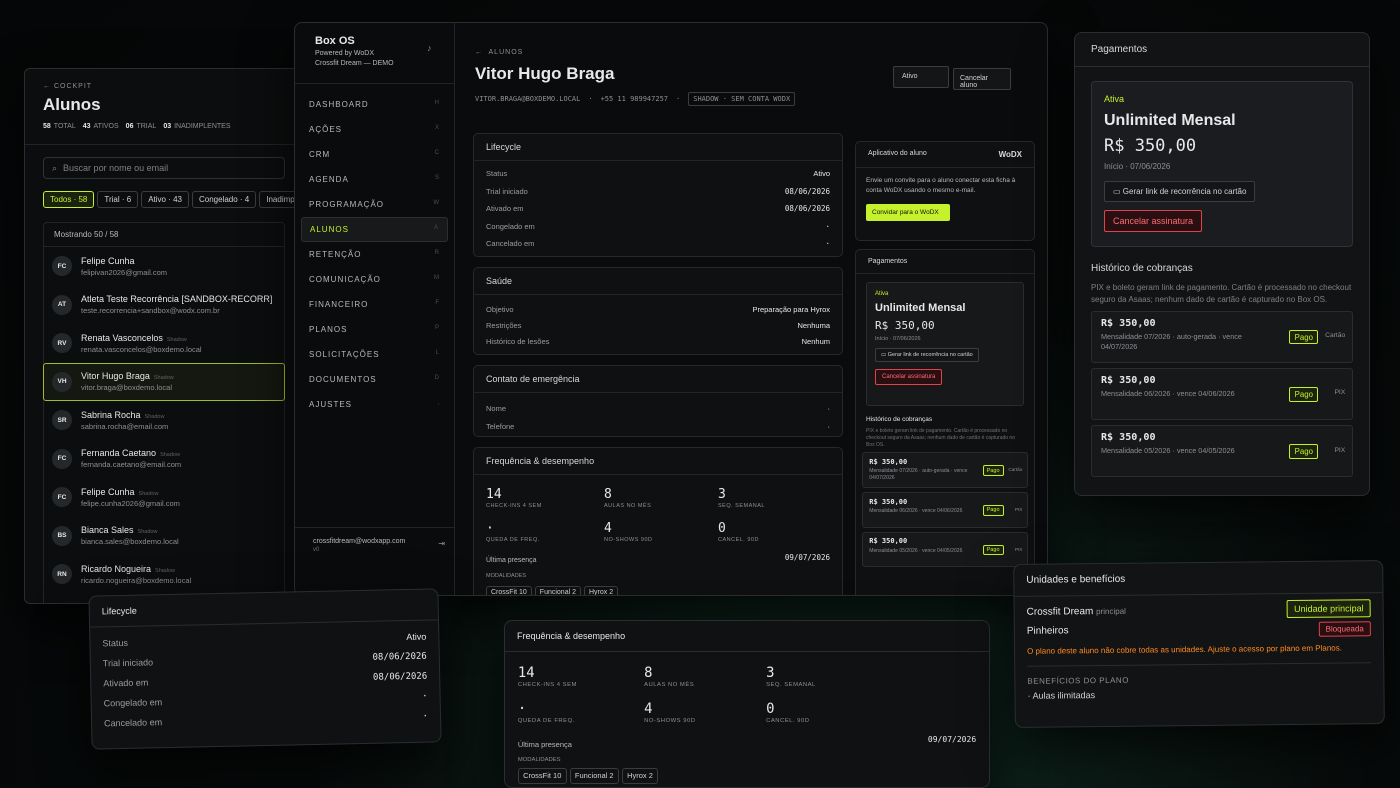  What do you see at coordinates (441, 543) in the screenshot?
I see `logout-icon: ⇥` at bounding box center [441, 543].